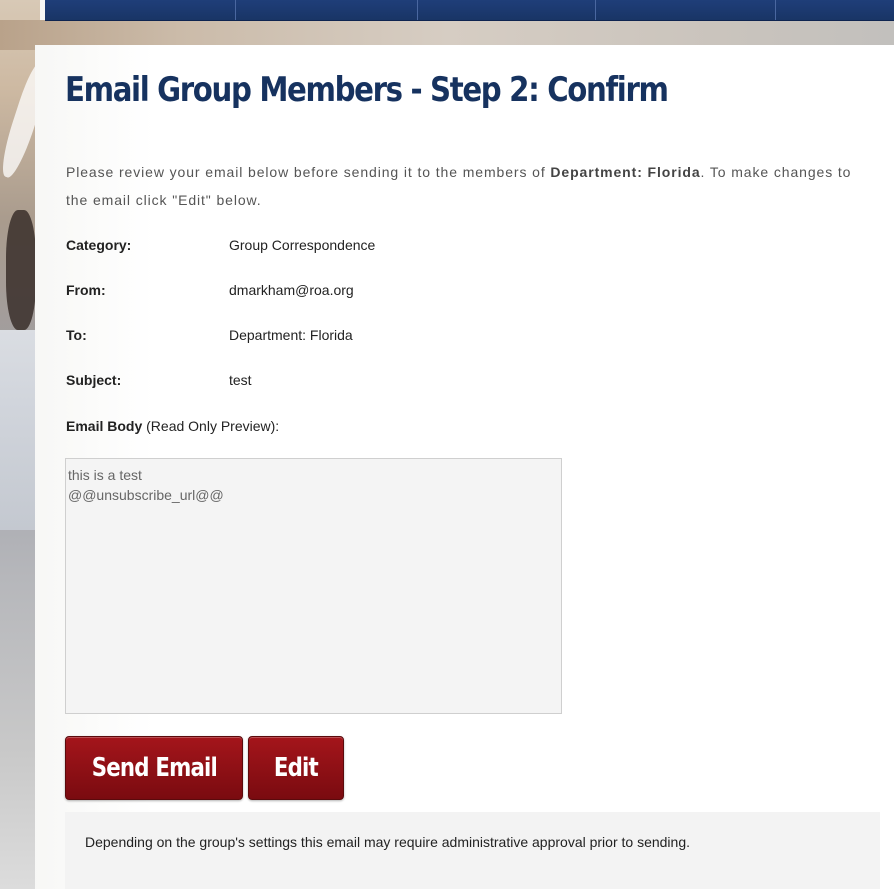 The image size is (894, 889). Describe the element at coordinates (27, 444) in the screenshot. I see `background-photo` at that location.